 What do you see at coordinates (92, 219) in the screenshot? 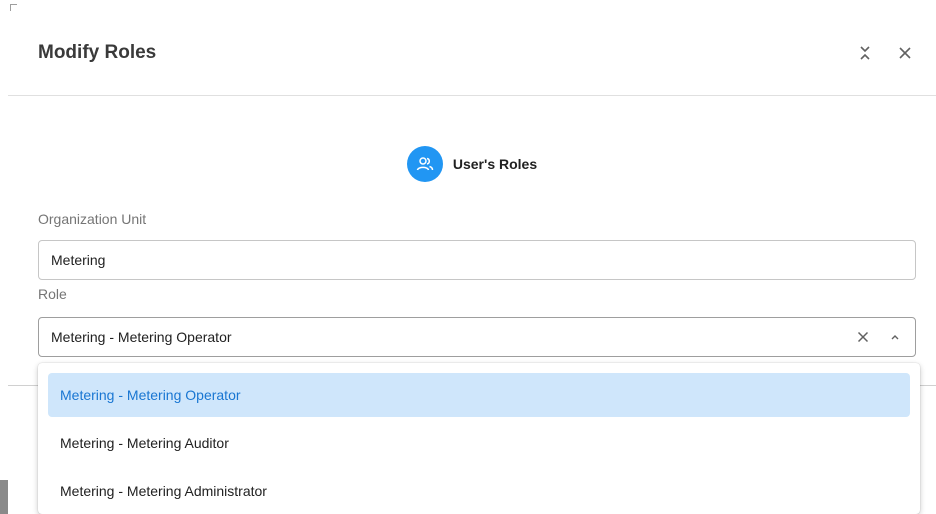
I see `org-unit-label: Organization Unit` at bounding box center [92, 219].